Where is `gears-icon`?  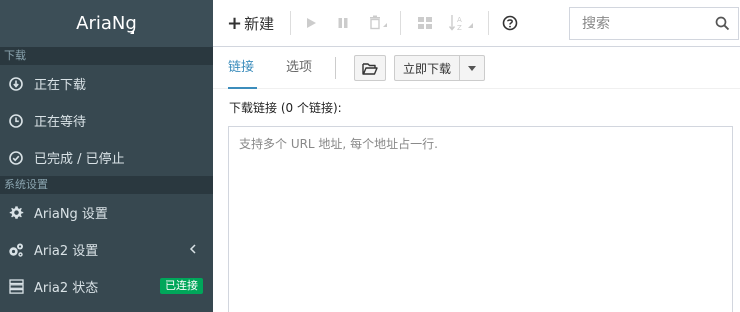 gears-icon is located at coordinates (16, 250).